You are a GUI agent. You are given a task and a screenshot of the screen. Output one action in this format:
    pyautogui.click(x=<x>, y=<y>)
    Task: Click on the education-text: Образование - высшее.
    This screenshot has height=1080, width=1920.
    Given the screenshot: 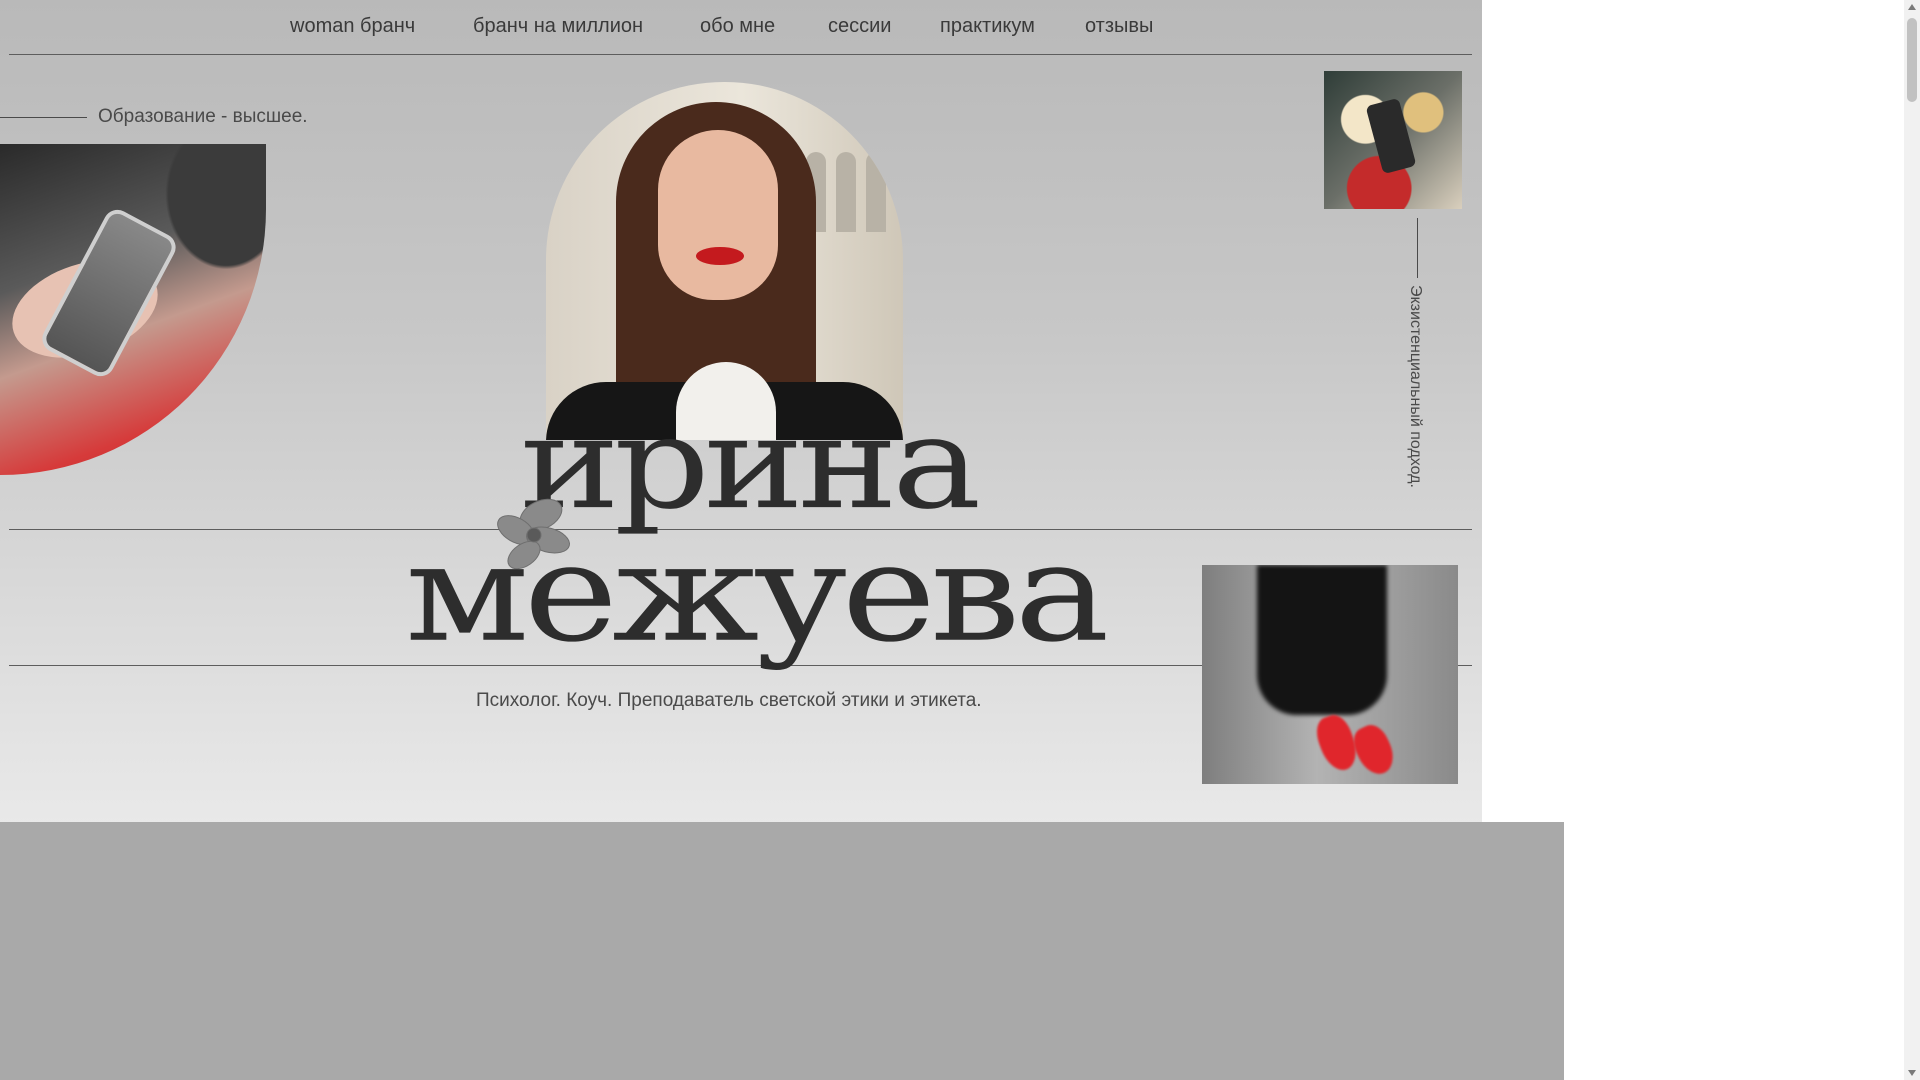 What is the action you would take?
    pyautogui.click(x=203, y=116)
    